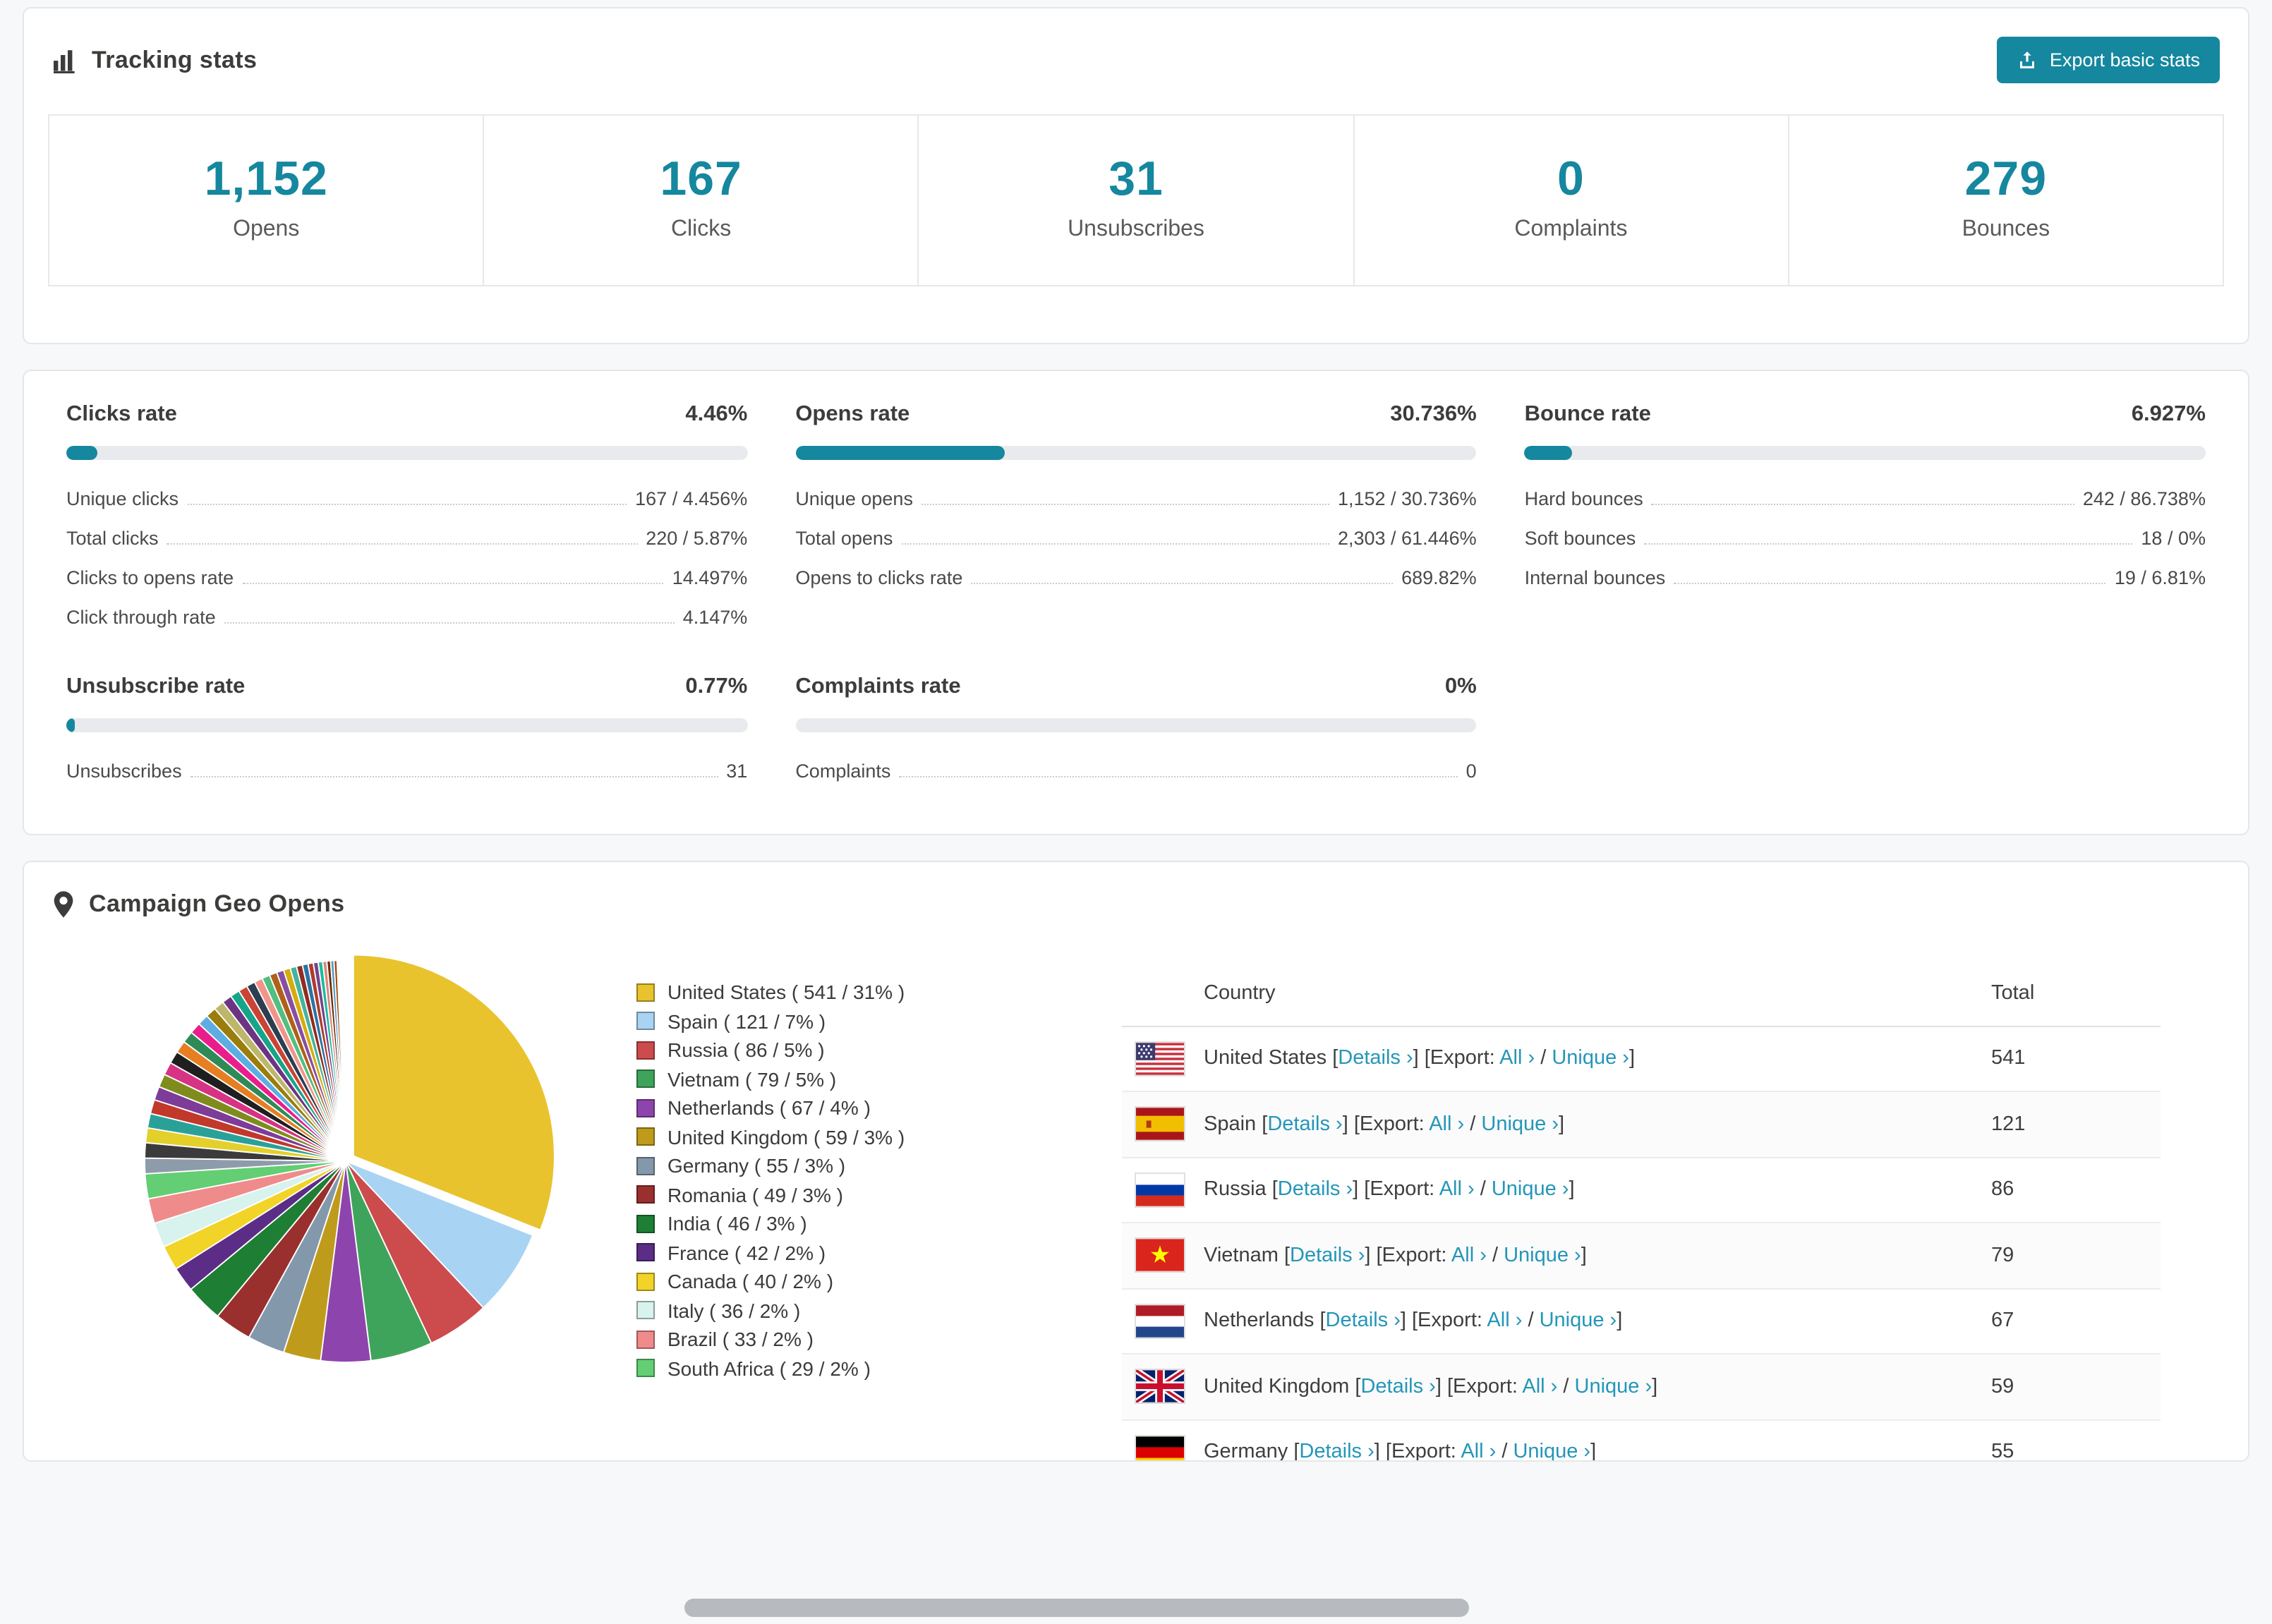 This screenshot has width=2272, height=1624. I want to click on unsubscribe-rate-section: Unsubscribe rate 0.77% Unsubscribes 31, so click(407, 733).